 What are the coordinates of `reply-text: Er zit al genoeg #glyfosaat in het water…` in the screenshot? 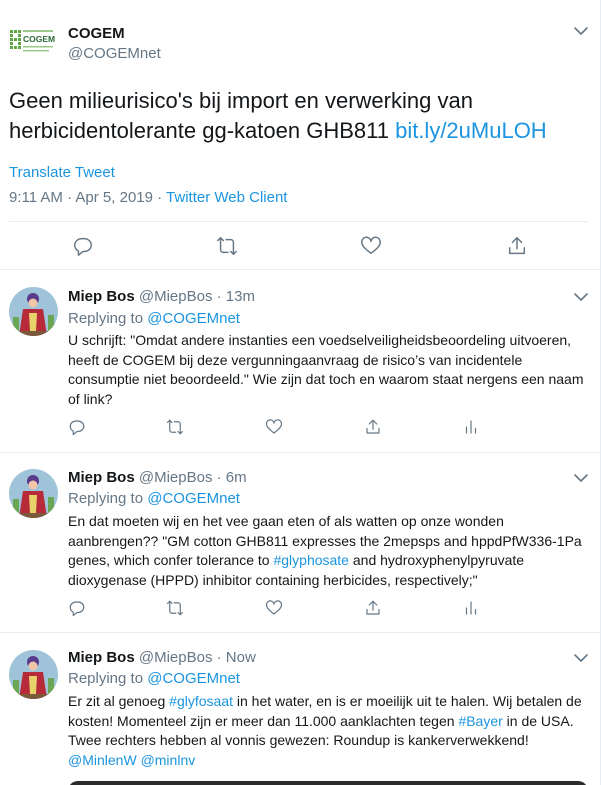 It's located at (328, 731).